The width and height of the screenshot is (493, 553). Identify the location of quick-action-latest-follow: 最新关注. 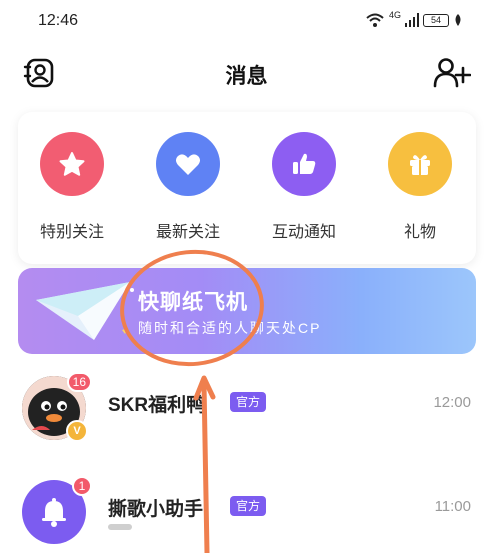
(188, 187).